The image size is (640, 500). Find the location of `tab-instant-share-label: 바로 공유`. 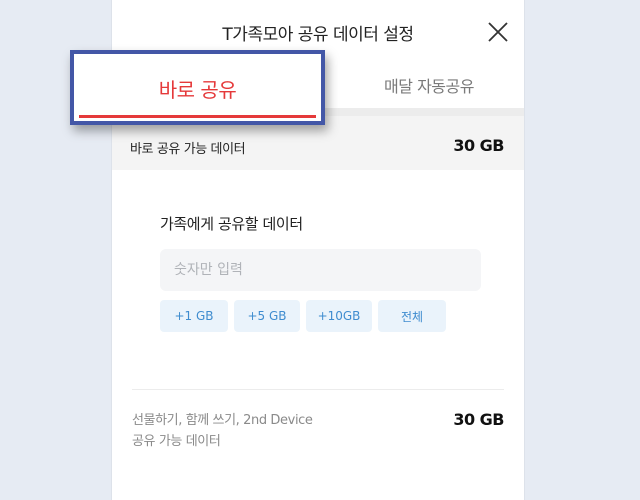

tab-instant-share-label: 바로 공유 is located at coordinates (197, 90).